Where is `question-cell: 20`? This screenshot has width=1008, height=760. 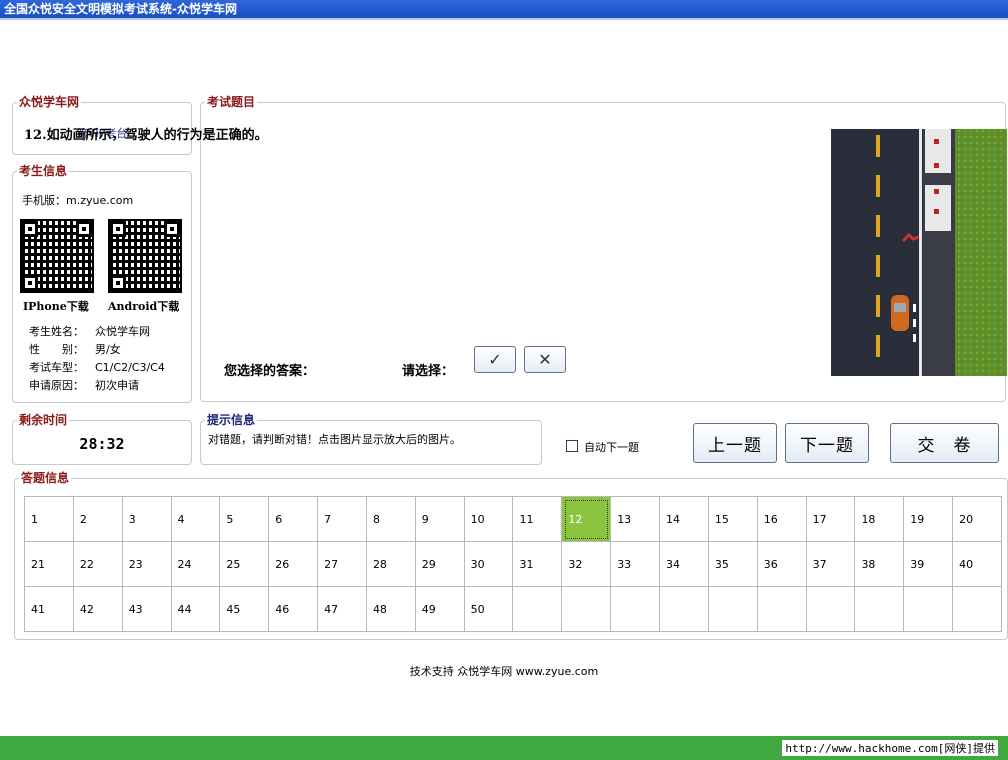 question-cell: 20 is located at coordinates (977, 519).